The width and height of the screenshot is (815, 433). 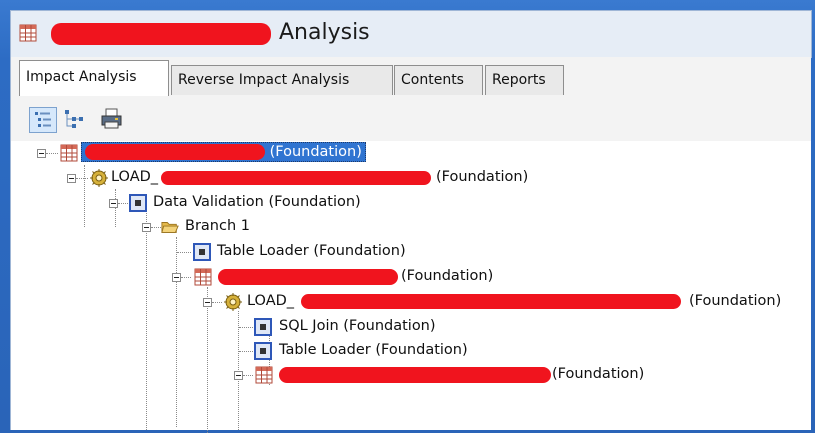 I want to click on tree-node-label: Data Validation (Foundation), so click(x=257, y=202).